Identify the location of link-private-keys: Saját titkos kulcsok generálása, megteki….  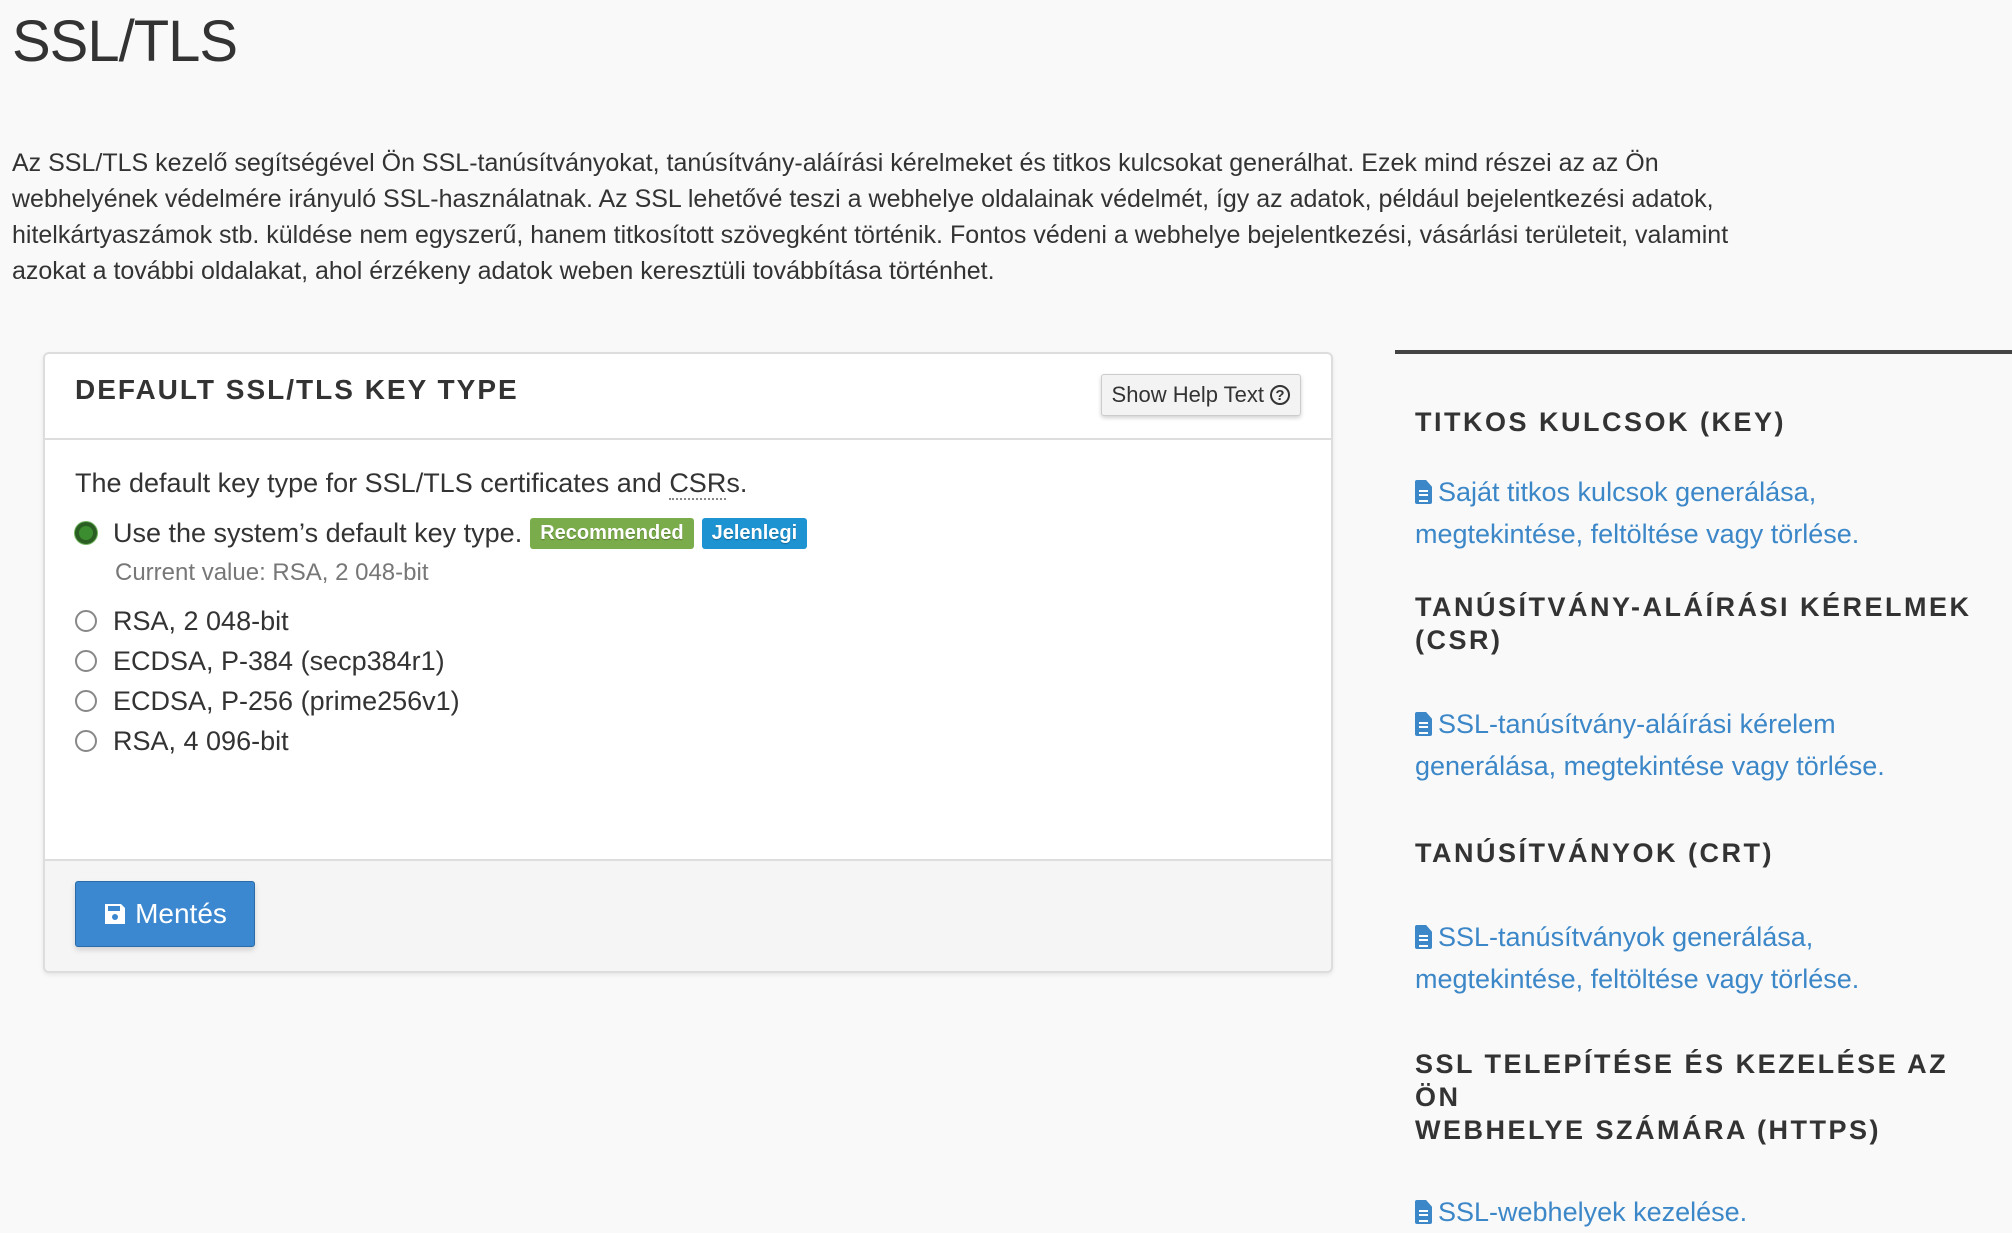
(1703, 513).